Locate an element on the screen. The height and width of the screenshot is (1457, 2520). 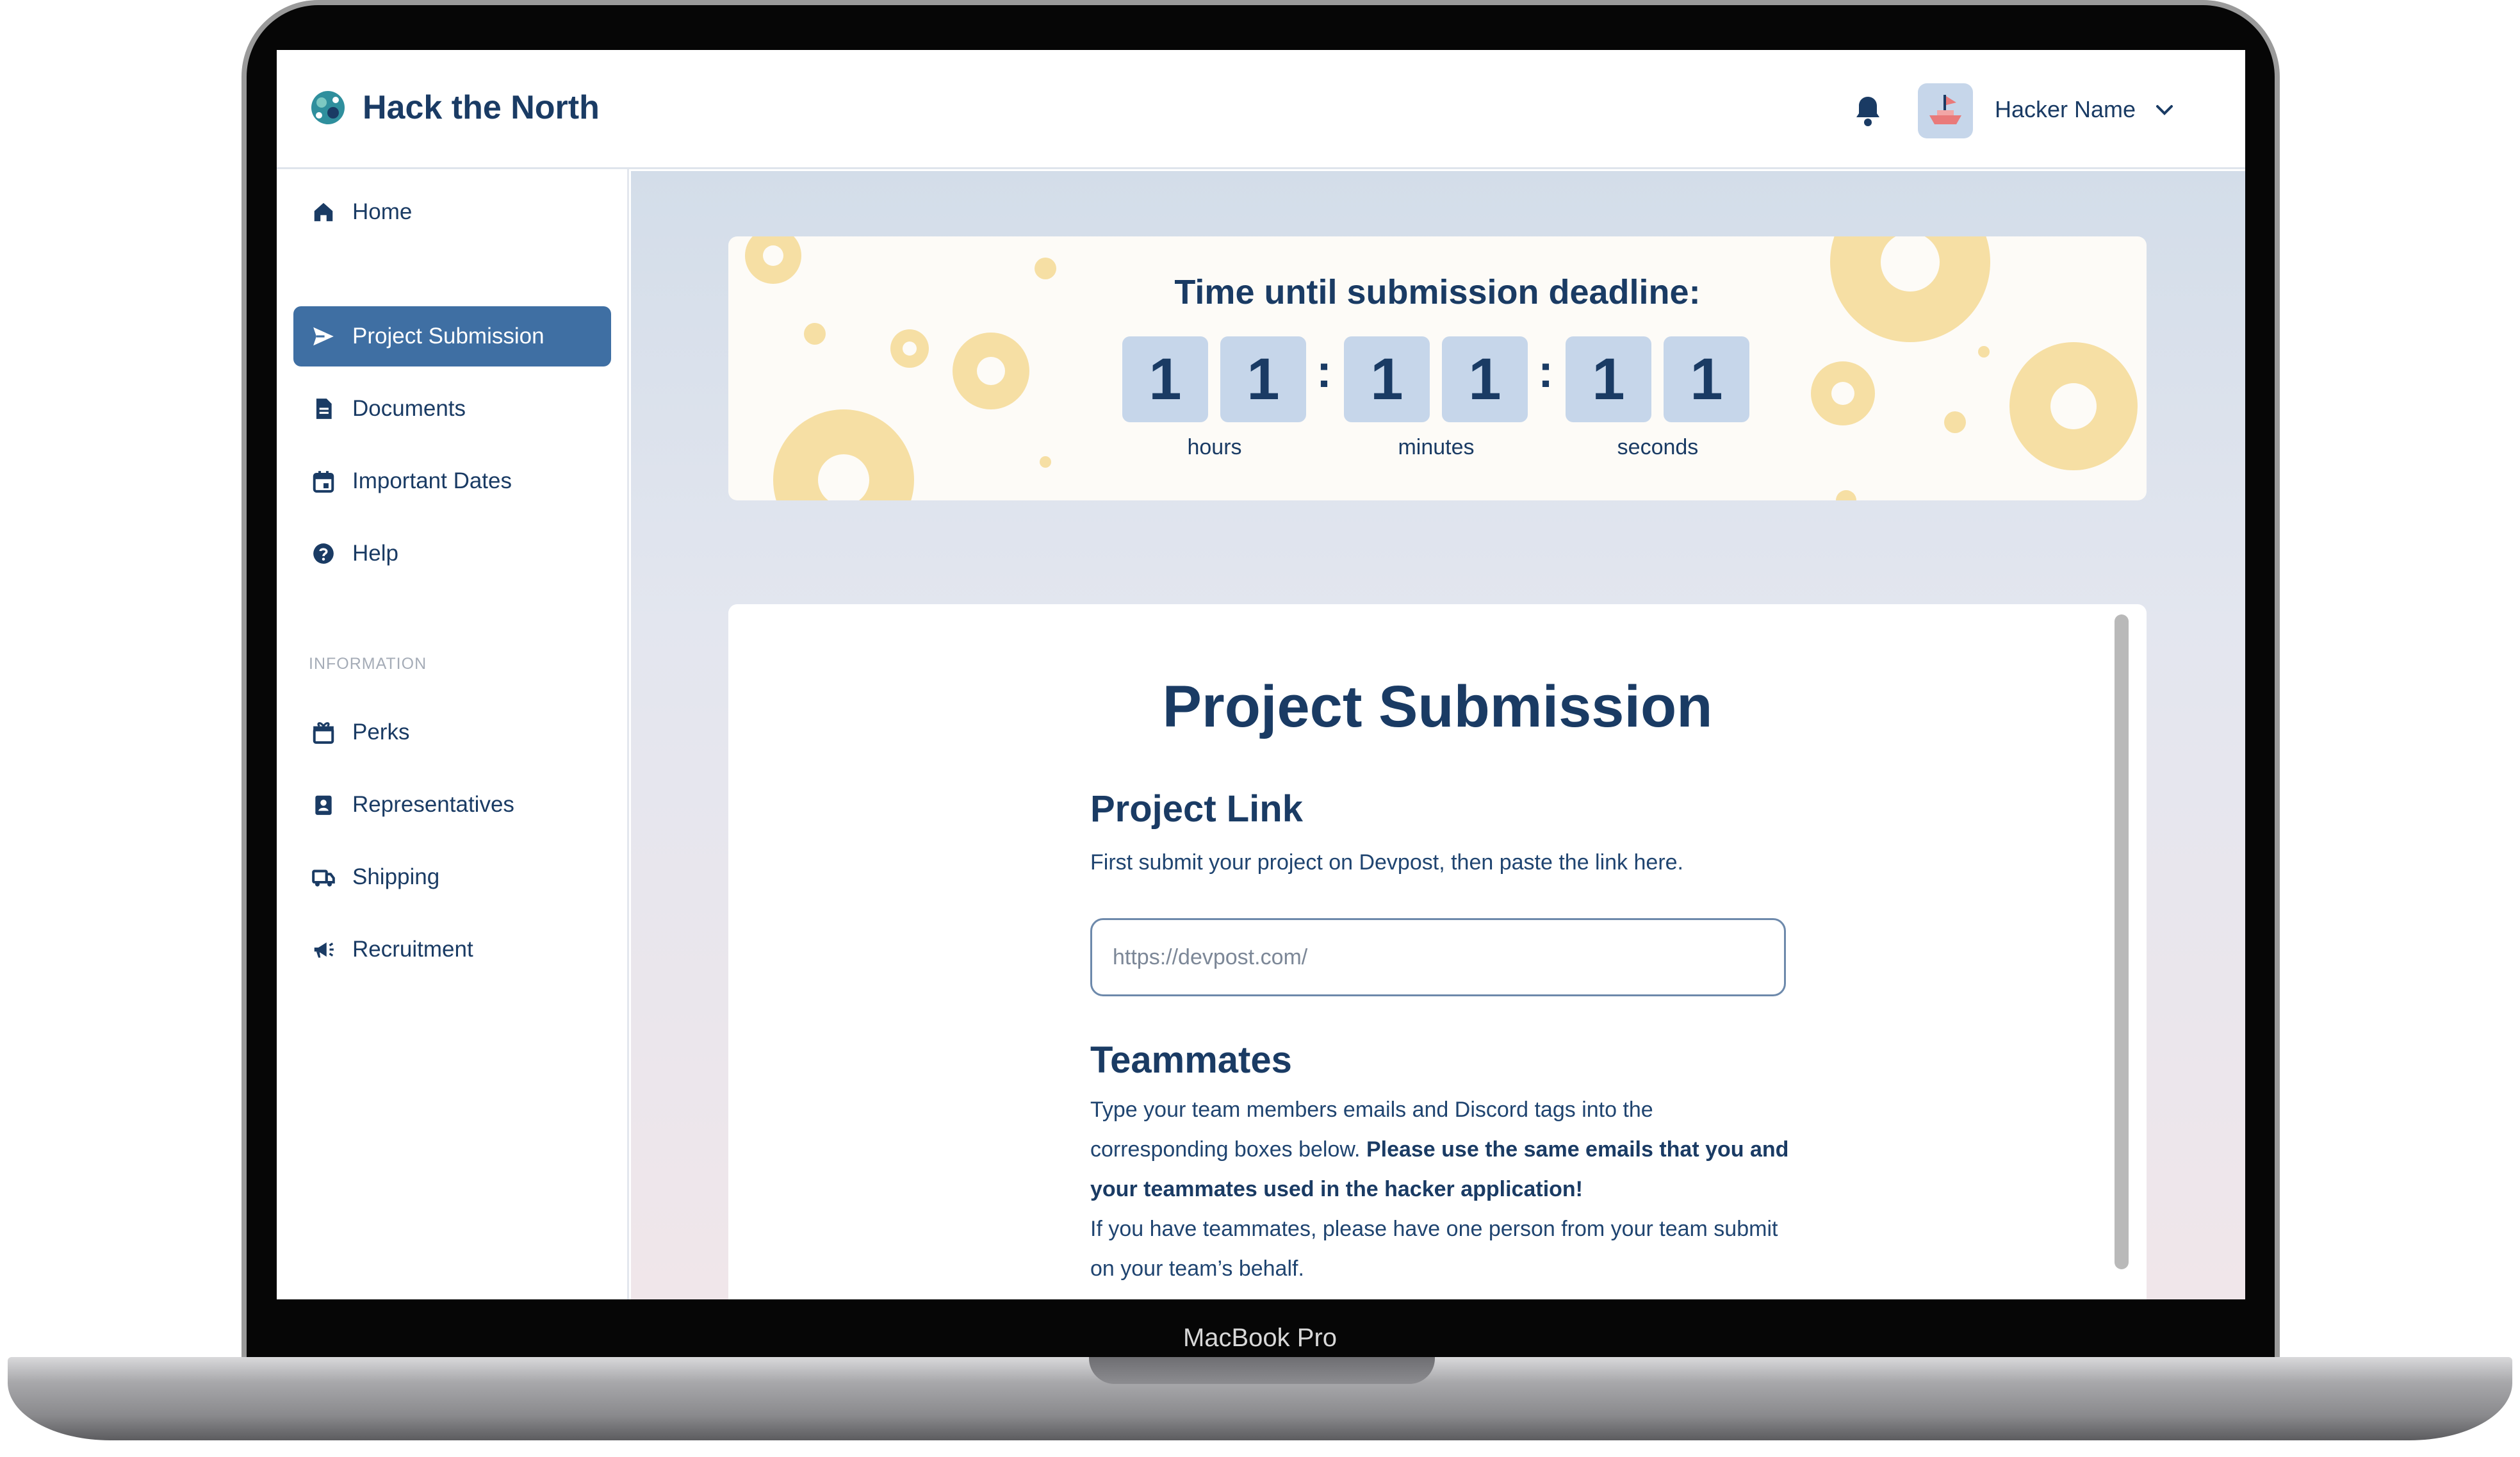
countdown-title: Time until submission deadline: is located at coordinates (1437, 292).